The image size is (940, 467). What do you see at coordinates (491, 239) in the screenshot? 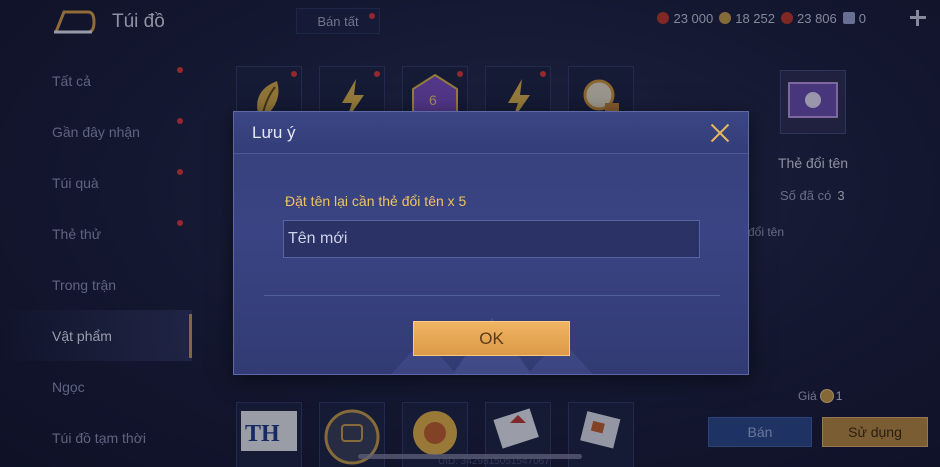
I see `new-name-input` at bounding box center [491, 239].